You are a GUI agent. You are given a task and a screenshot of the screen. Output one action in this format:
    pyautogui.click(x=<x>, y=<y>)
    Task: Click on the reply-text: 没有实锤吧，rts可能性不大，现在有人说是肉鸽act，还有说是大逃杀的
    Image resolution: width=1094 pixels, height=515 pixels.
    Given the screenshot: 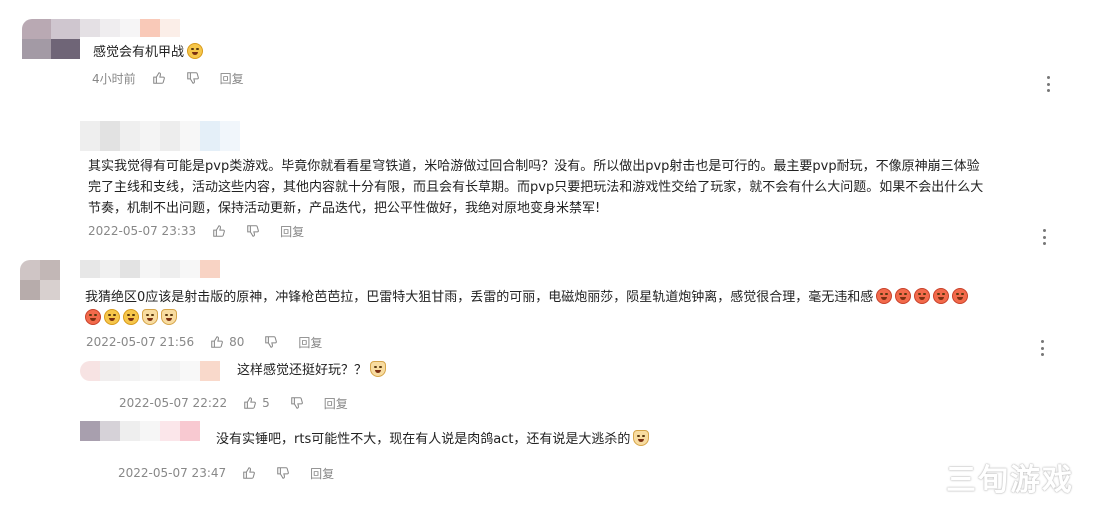 What is the action you would take?
    pyautogui.click(x=433, y=439)
    